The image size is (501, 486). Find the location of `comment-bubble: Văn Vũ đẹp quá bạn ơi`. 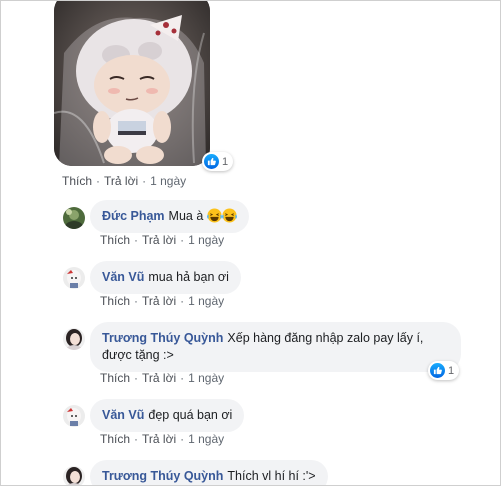

comment-bubble: Văn Vũ đẹp quá bạn ơi is located at coordinates (167, 415).